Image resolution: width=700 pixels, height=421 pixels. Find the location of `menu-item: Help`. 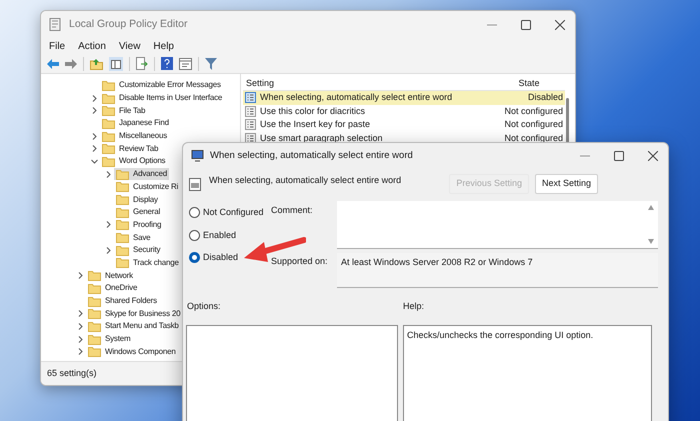

menu-item: Help is located at coordinates (163, 46).